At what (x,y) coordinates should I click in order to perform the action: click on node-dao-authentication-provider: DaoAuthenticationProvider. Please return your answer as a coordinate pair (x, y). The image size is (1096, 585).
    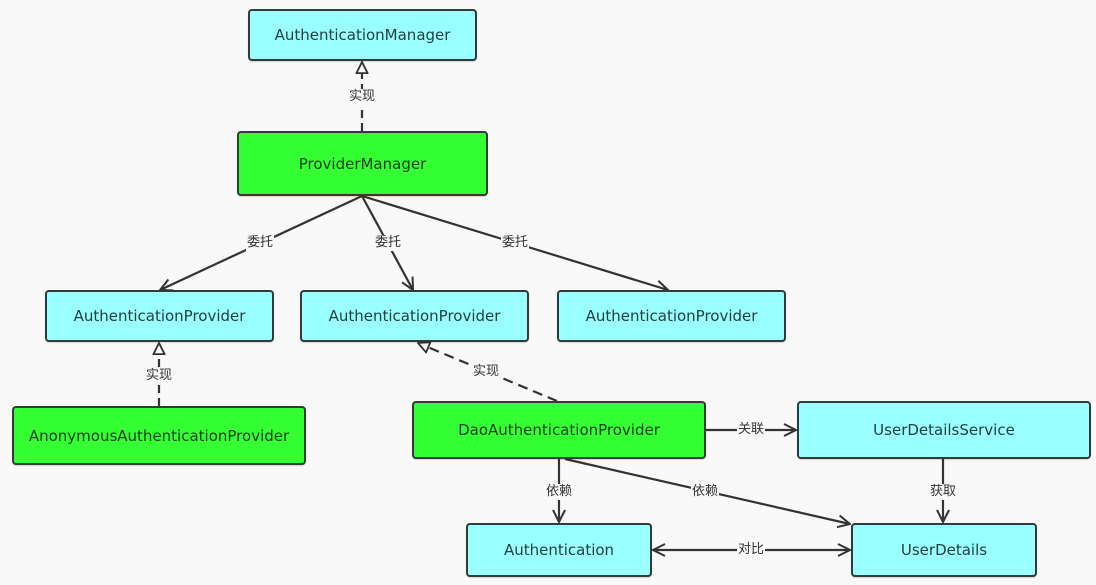
    Looking at the image, I should click on (559, 430).